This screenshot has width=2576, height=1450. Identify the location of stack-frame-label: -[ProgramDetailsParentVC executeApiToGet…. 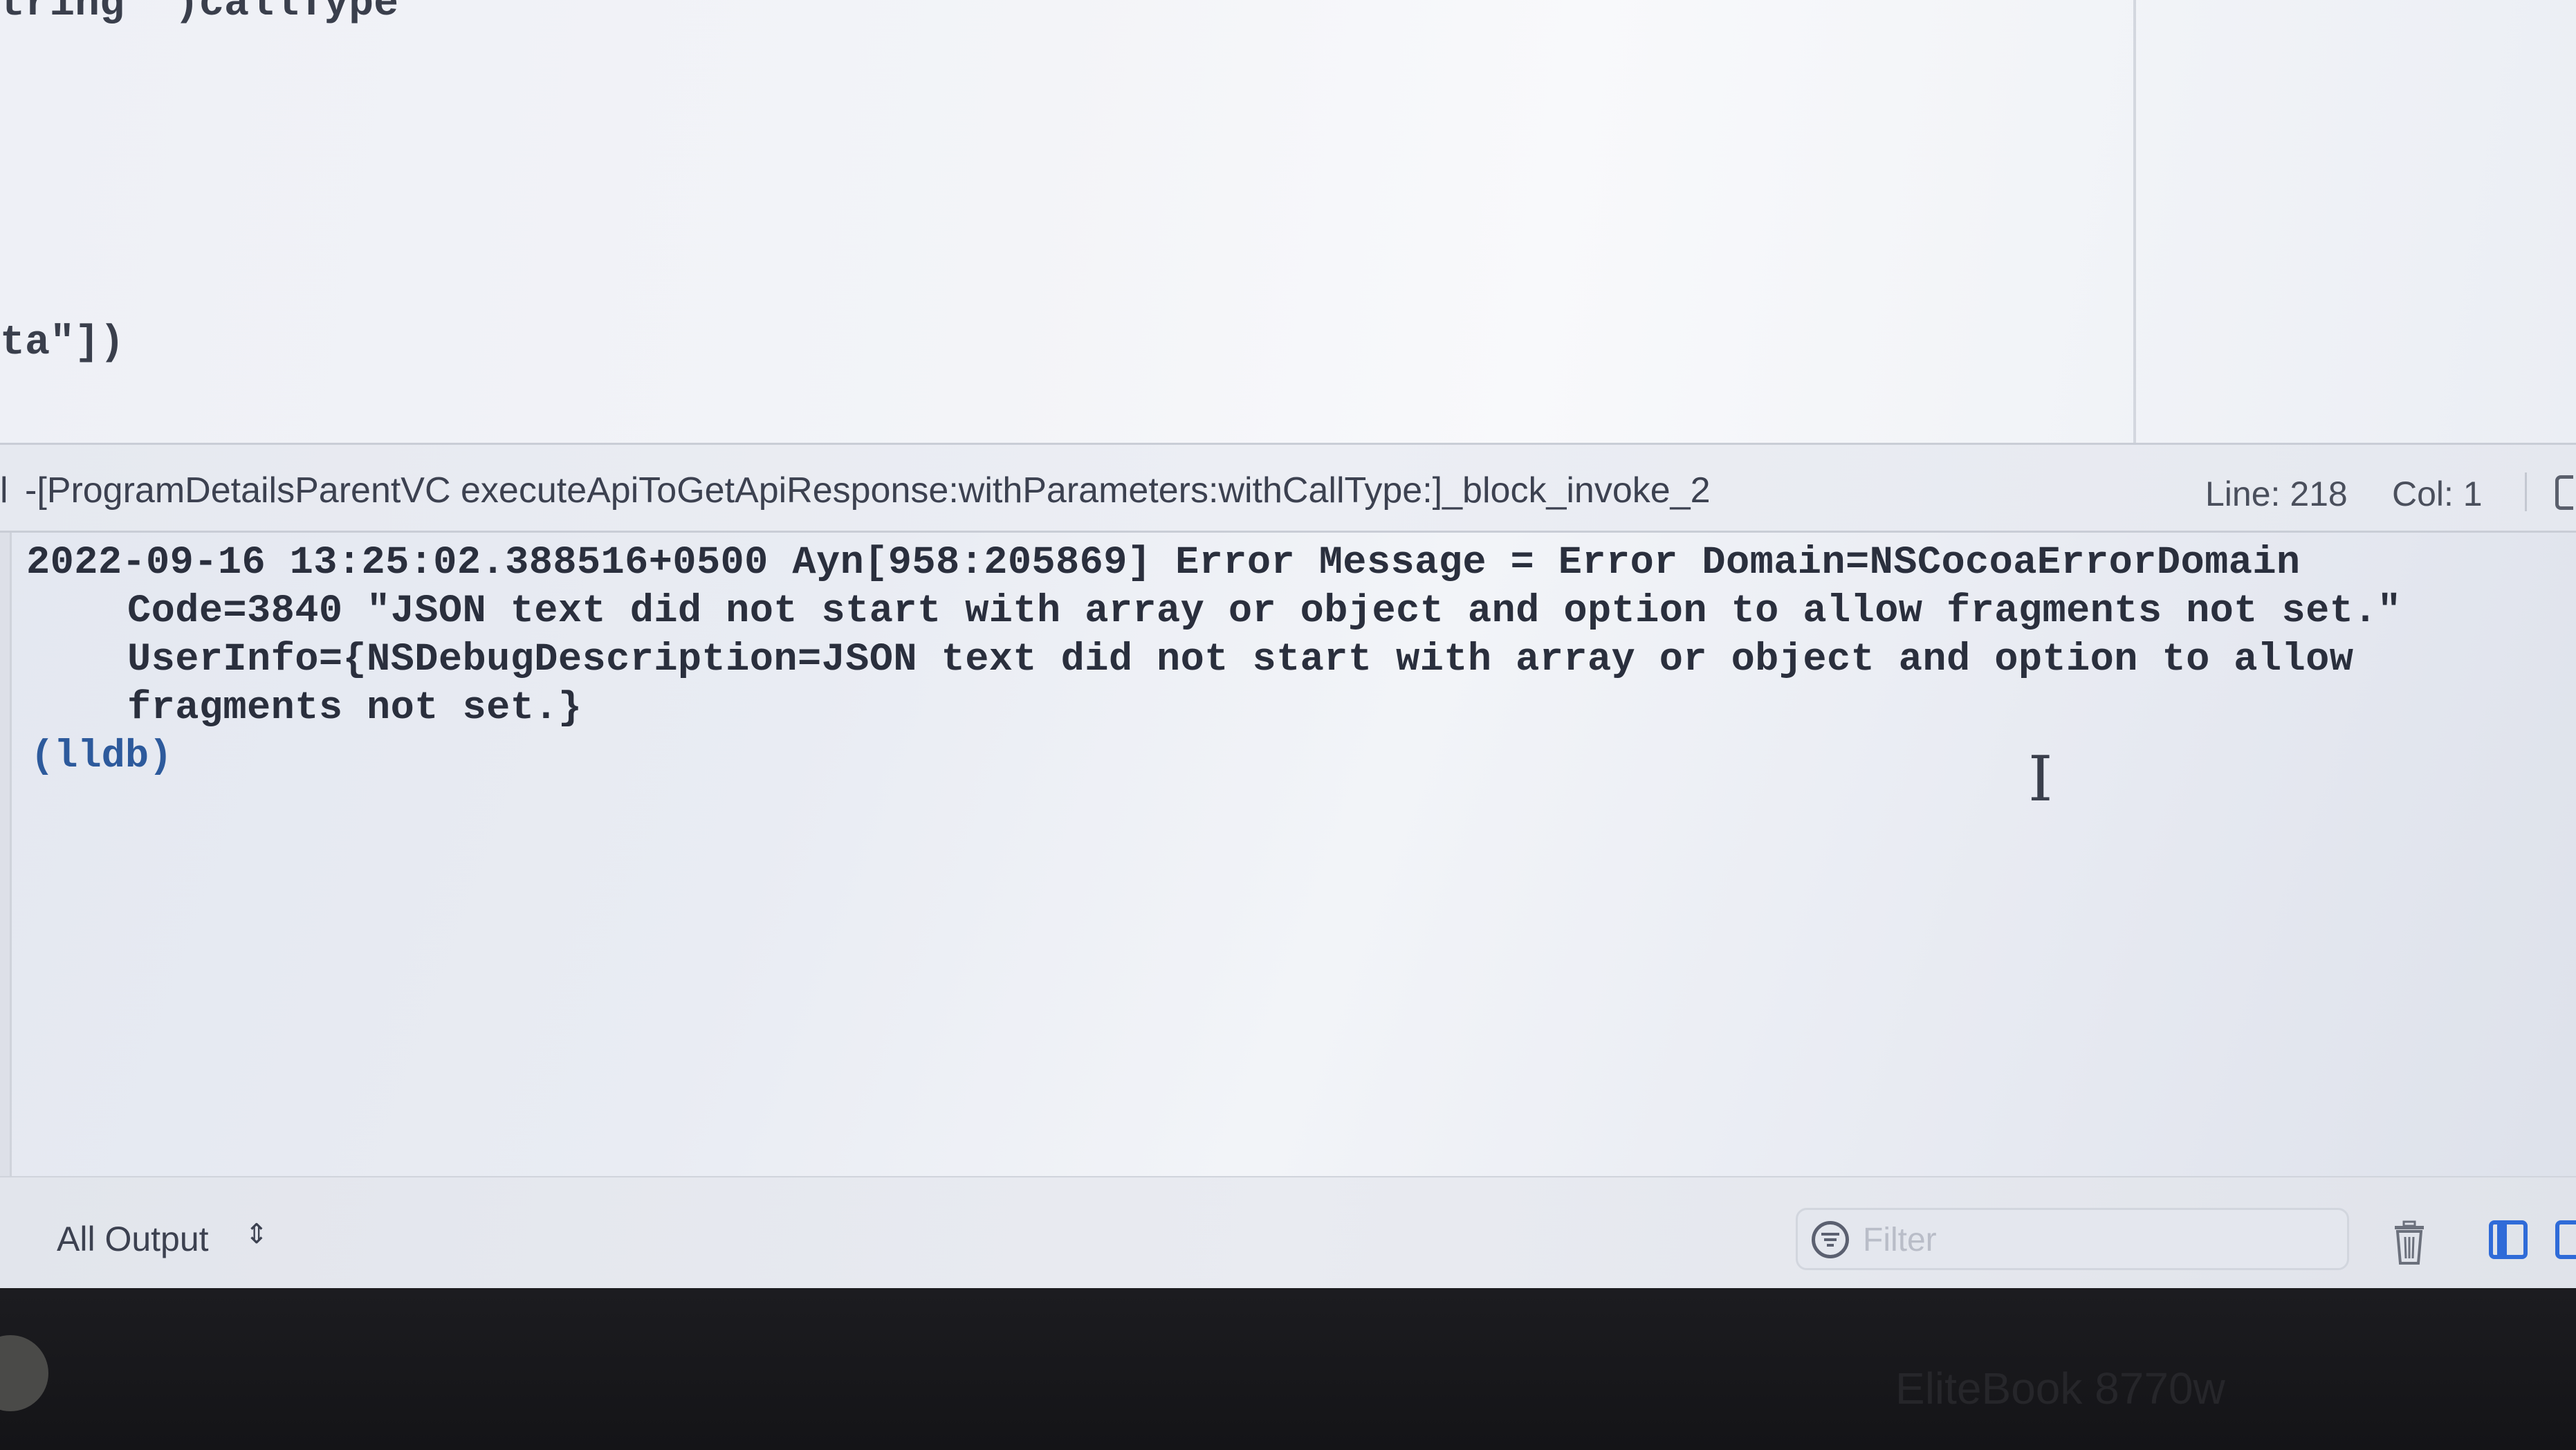
(868, 490).